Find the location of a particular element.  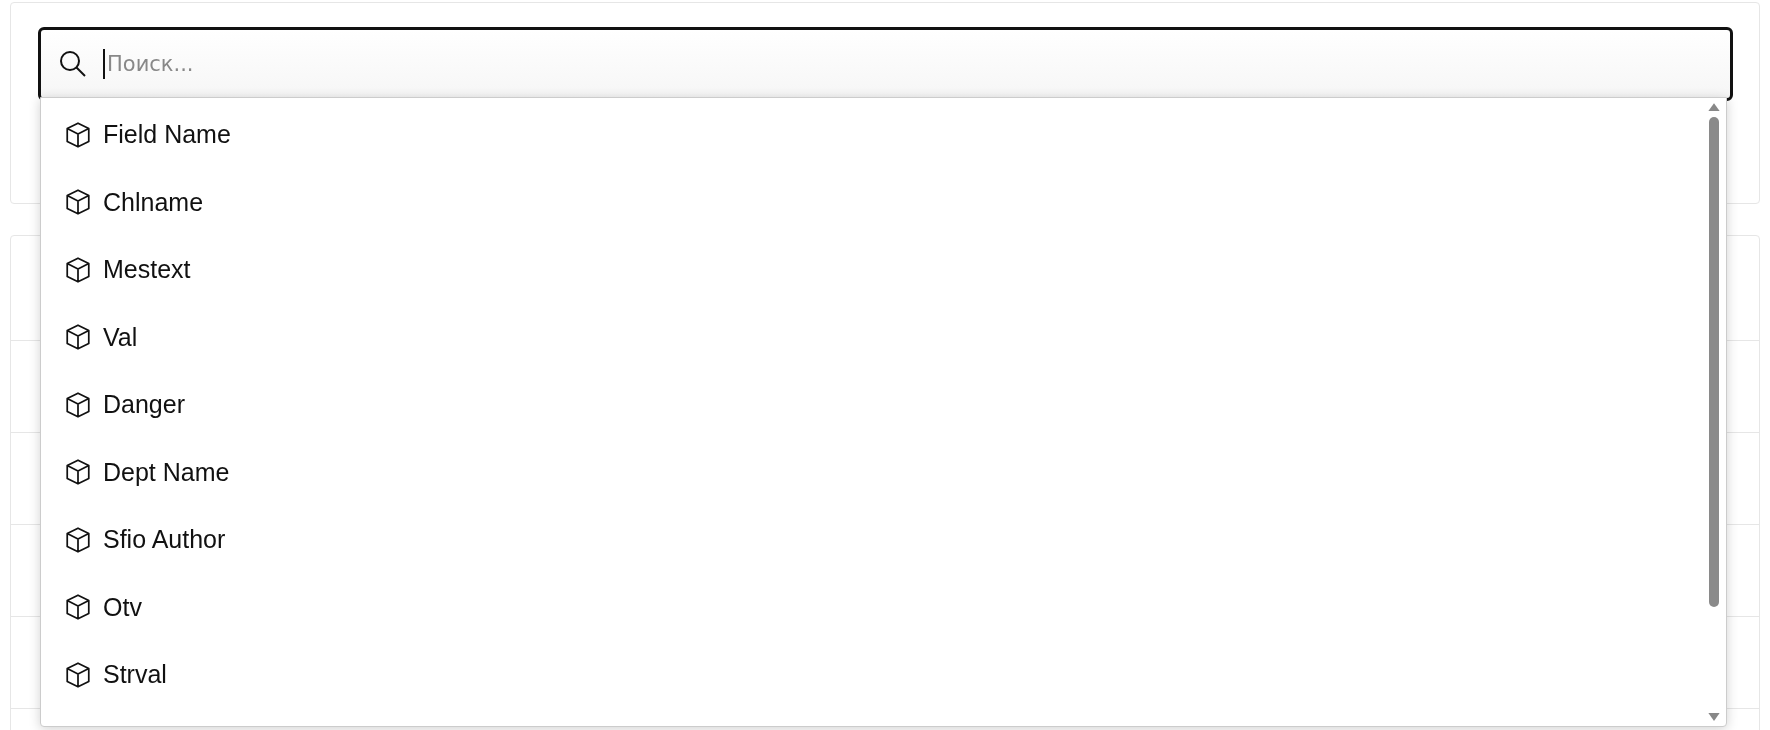

scroll-down-arrow-icon is located at coordinates (1714, 717).